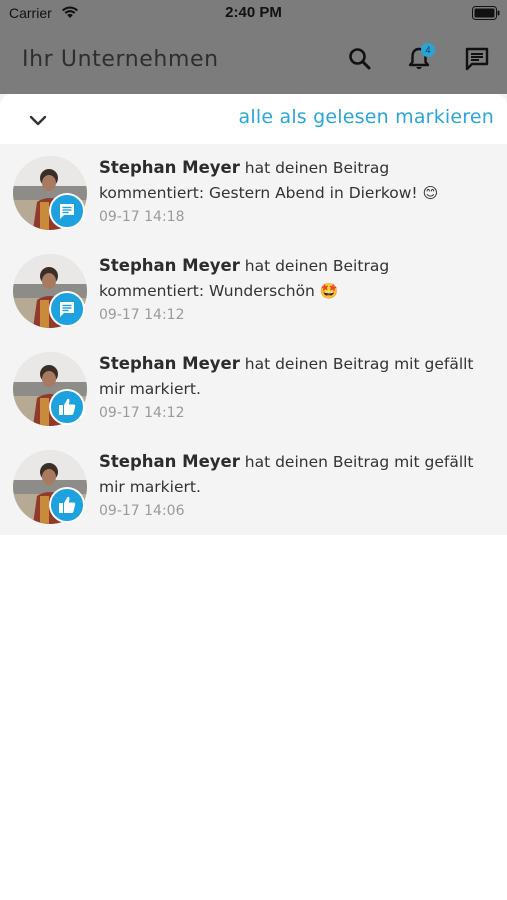 The height and width of the screenshot is (900, 507). I want to click on notification-time: 09-17 14:18, so click(142, 217).